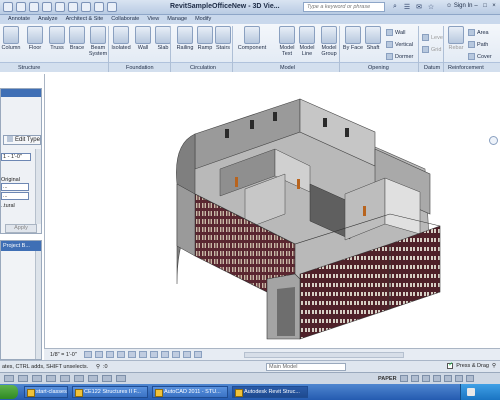 This screenshot has width=500, height=400. Describe the element at coordinates (395, 7) in the screenshot. I see `binoculars-icon: ⌕` at that location.